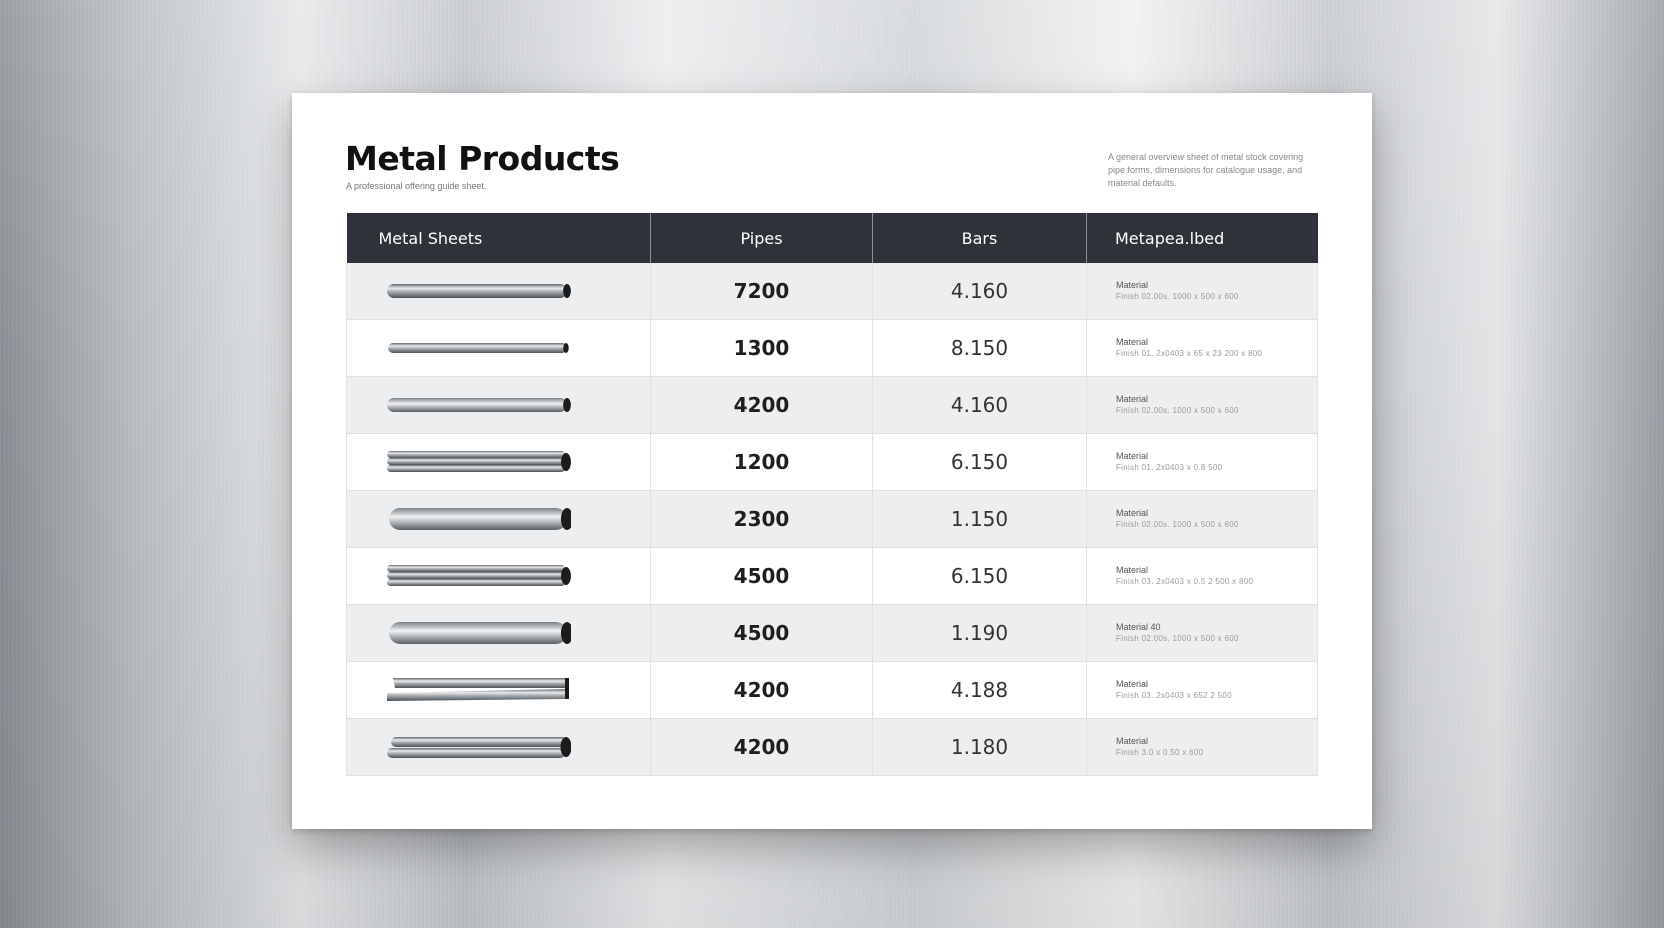 Image resolution: width=1664 pixels, height=928 pixels. Describe the element at coordinates (761, 238) in the screenshot. I see `header-pipes: Pipes` at that location.